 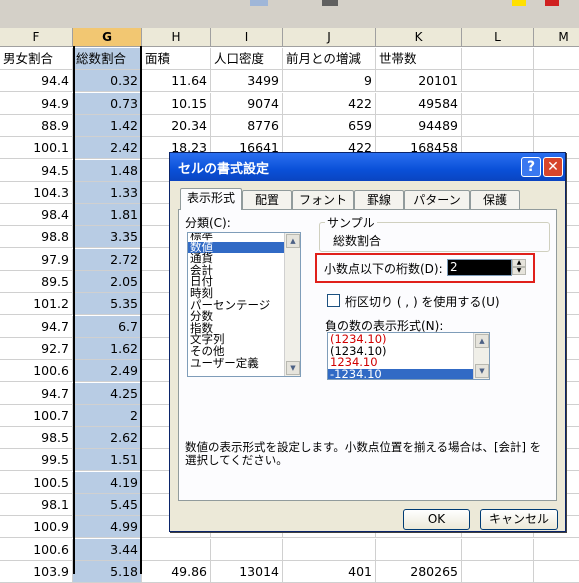 What do you see at coordinates (495, 199) in the screenshot?
I see `tab-protection: 保護` at bounding box center [495, 199].